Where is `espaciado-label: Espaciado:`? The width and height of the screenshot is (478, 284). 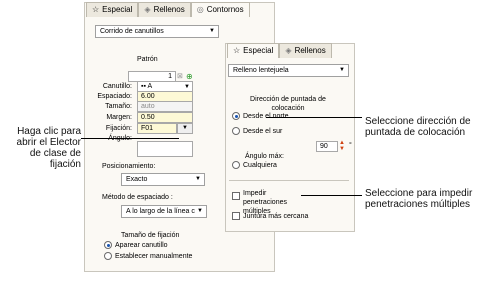 espaciado-label: Espaciado: is located at coordinates (114, 96).